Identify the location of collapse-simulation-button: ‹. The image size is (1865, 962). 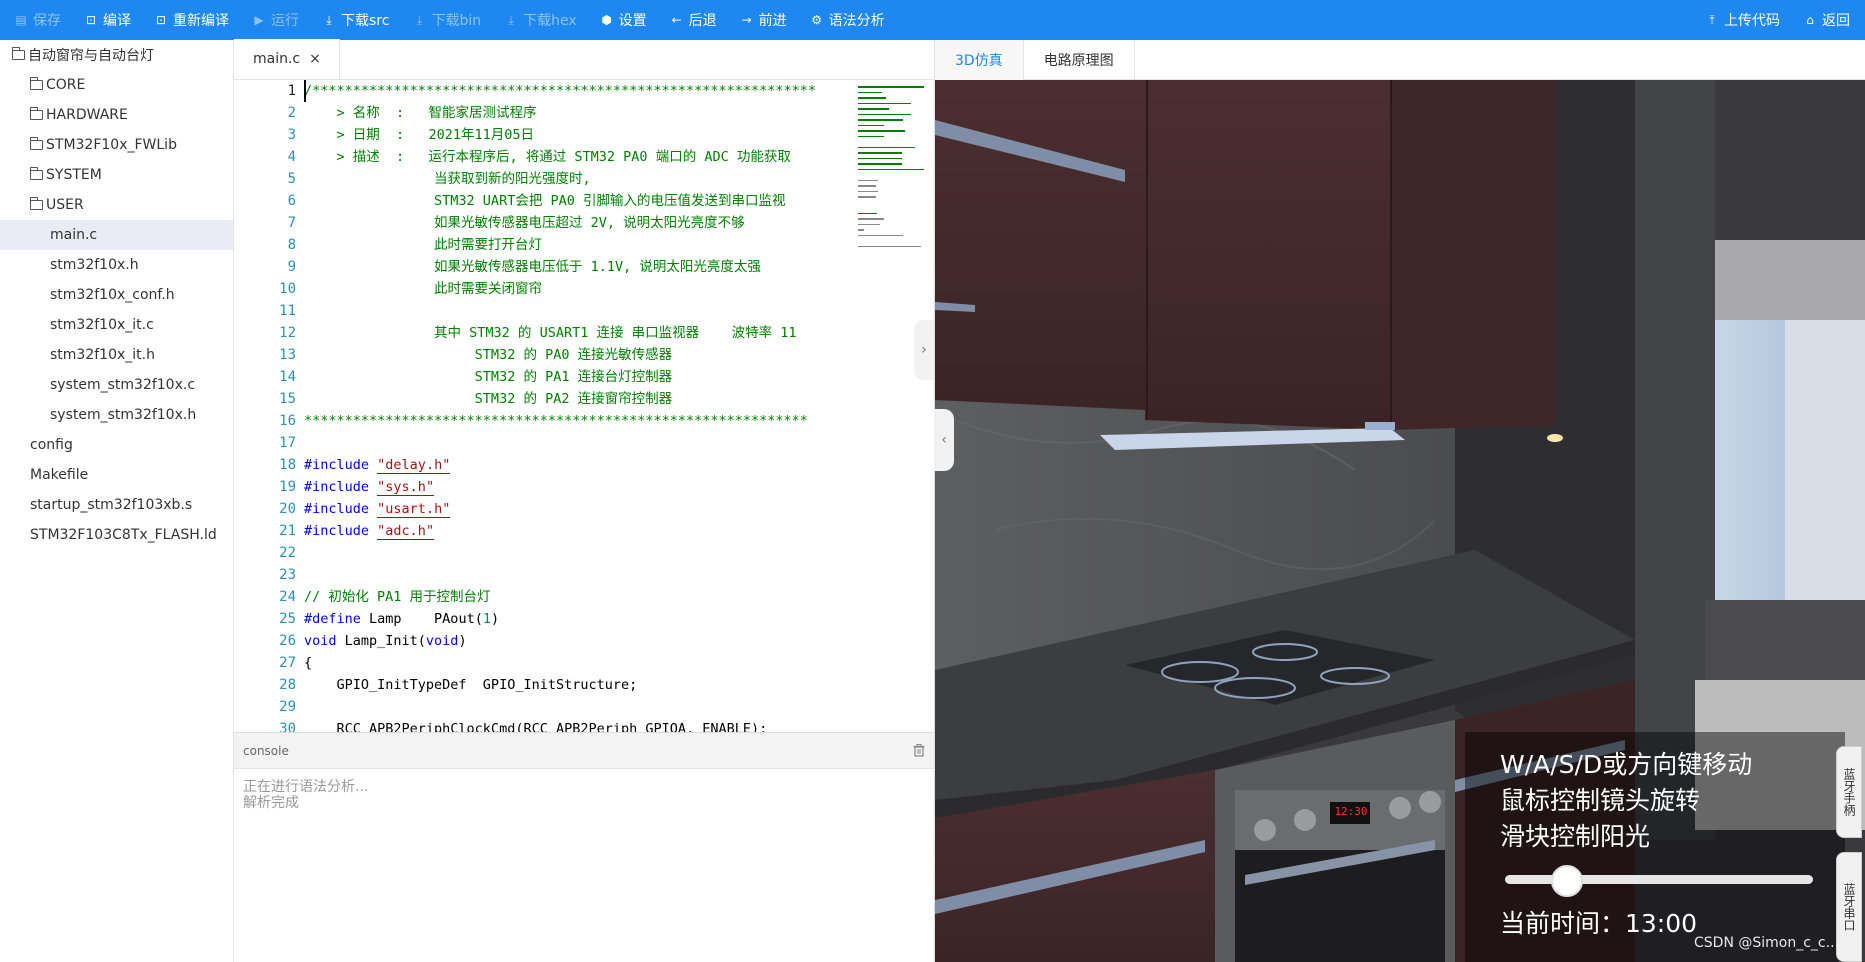
(944, 440).